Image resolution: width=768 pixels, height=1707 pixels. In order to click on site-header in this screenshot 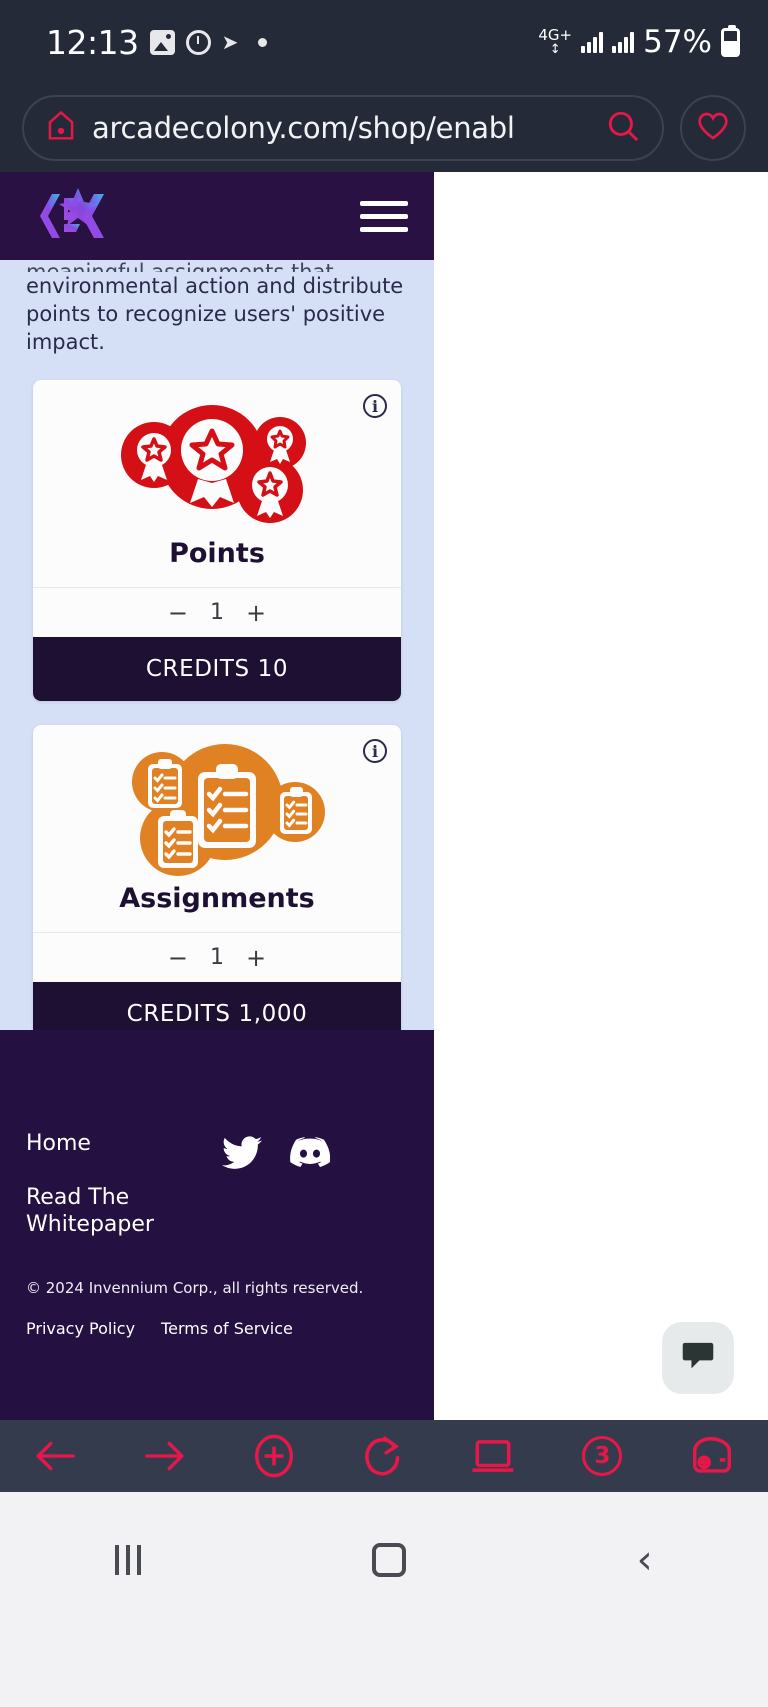, I will do `click(217, 216)`.